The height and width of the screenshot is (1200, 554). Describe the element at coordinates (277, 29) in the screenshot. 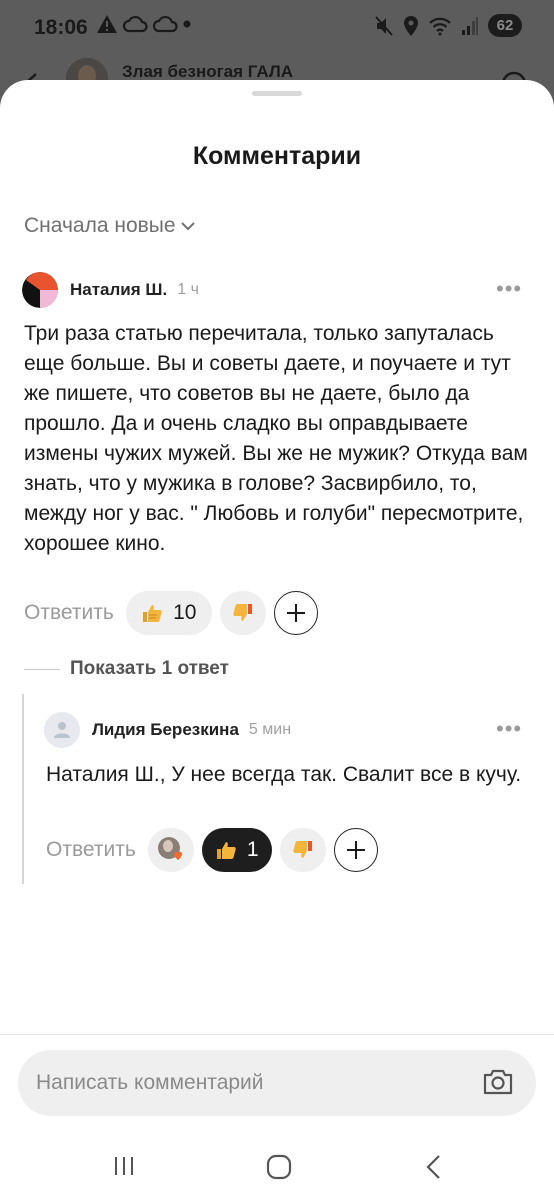

I see `status-bar: 18:06 62` at that location.